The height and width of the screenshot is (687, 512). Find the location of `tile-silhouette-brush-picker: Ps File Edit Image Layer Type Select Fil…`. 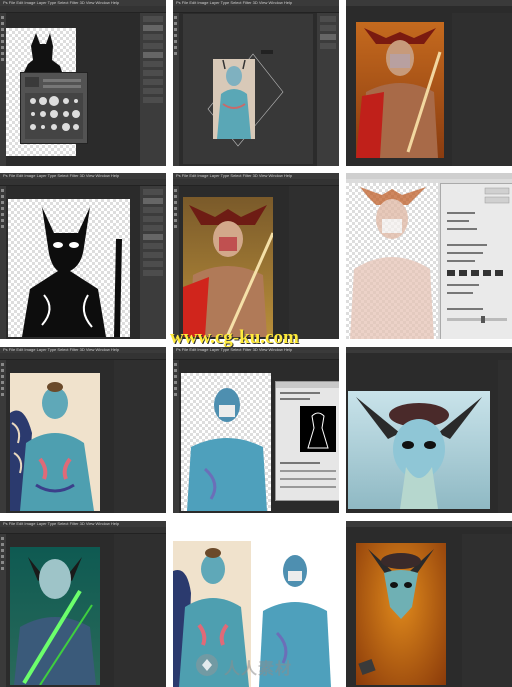

tile-silhouette-brush-picker: Ps File Edit Image Layer Type Select Fil… is located at coordinates (83, 83).